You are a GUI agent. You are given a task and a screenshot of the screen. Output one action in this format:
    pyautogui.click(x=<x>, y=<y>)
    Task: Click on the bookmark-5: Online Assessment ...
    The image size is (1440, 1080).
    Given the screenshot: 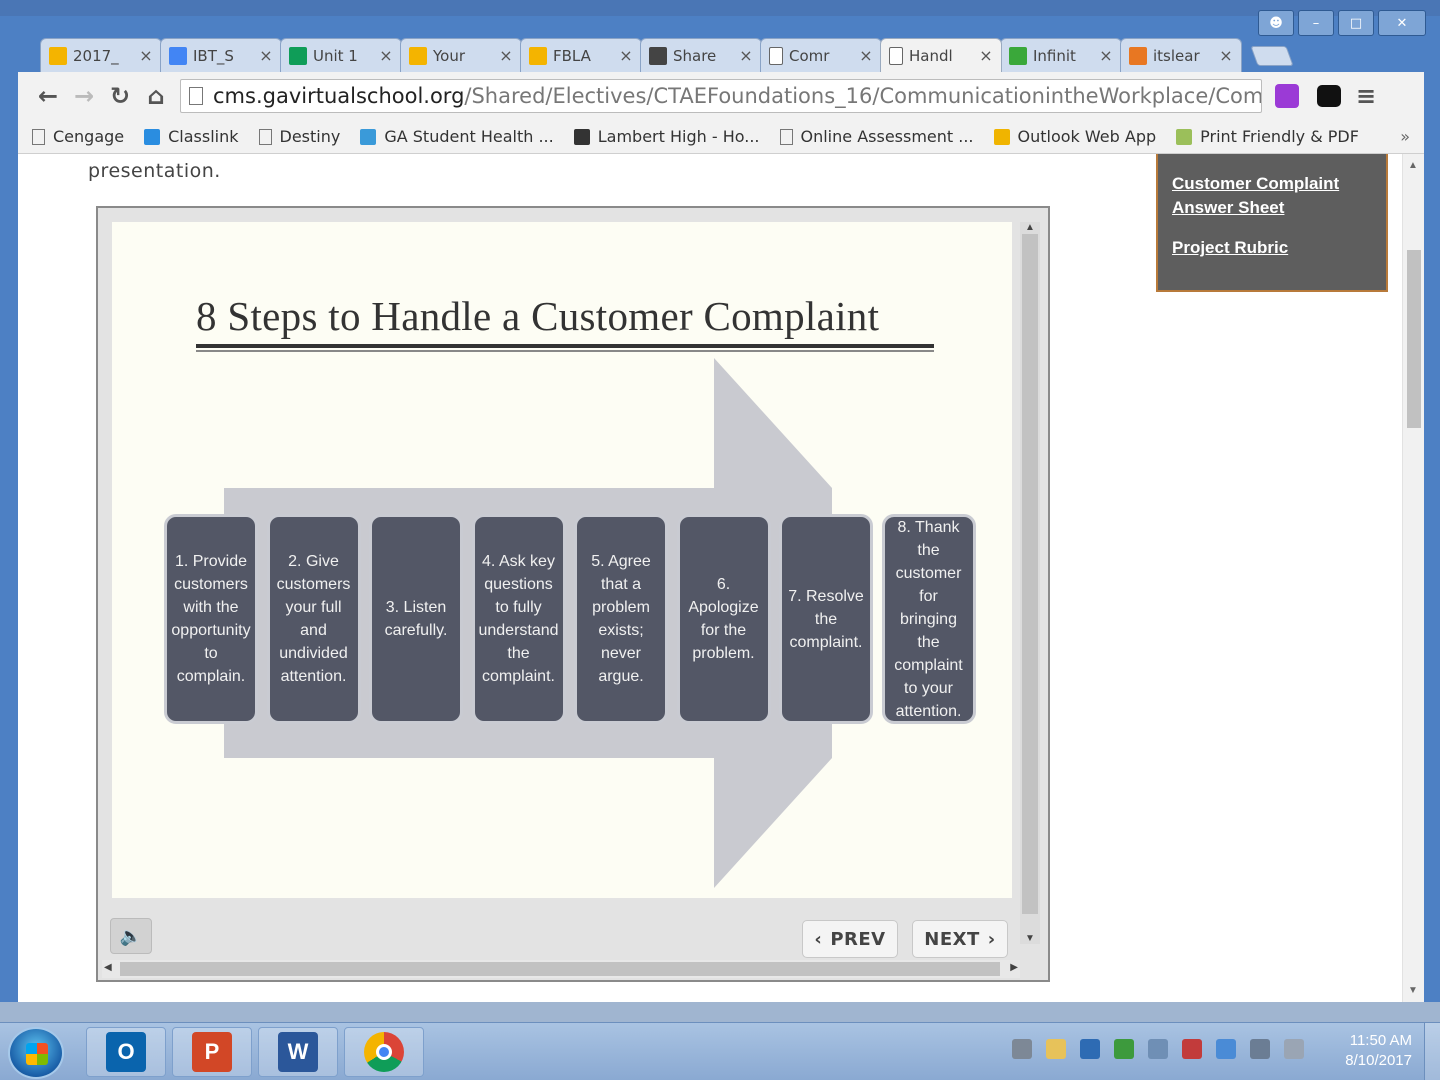 What is the action you would take?
    pyautogui.click(x=876, y=136)
    